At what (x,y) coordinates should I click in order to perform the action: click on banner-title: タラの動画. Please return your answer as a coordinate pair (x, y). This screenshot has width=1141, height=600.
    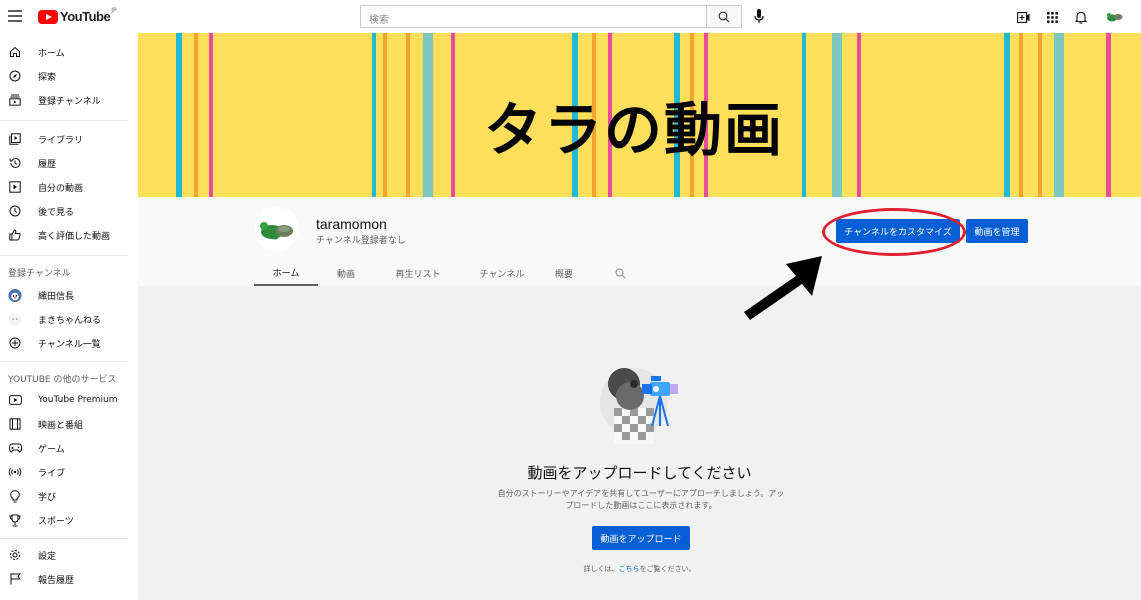
    Looking at the image, I should click on (634, 130).